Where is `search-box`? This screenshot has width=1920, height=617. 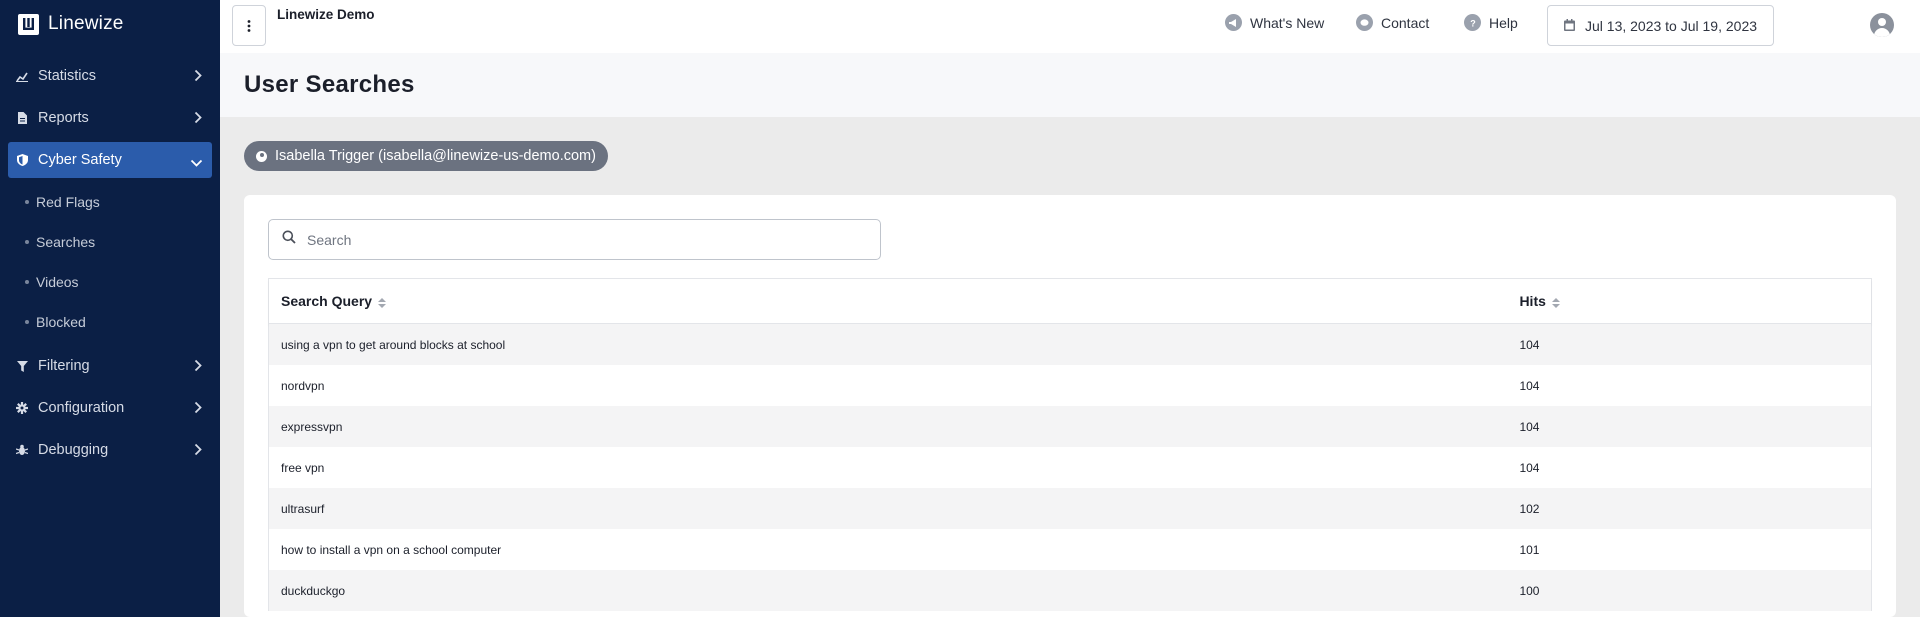
search-box is located at coordinates (574, 239).